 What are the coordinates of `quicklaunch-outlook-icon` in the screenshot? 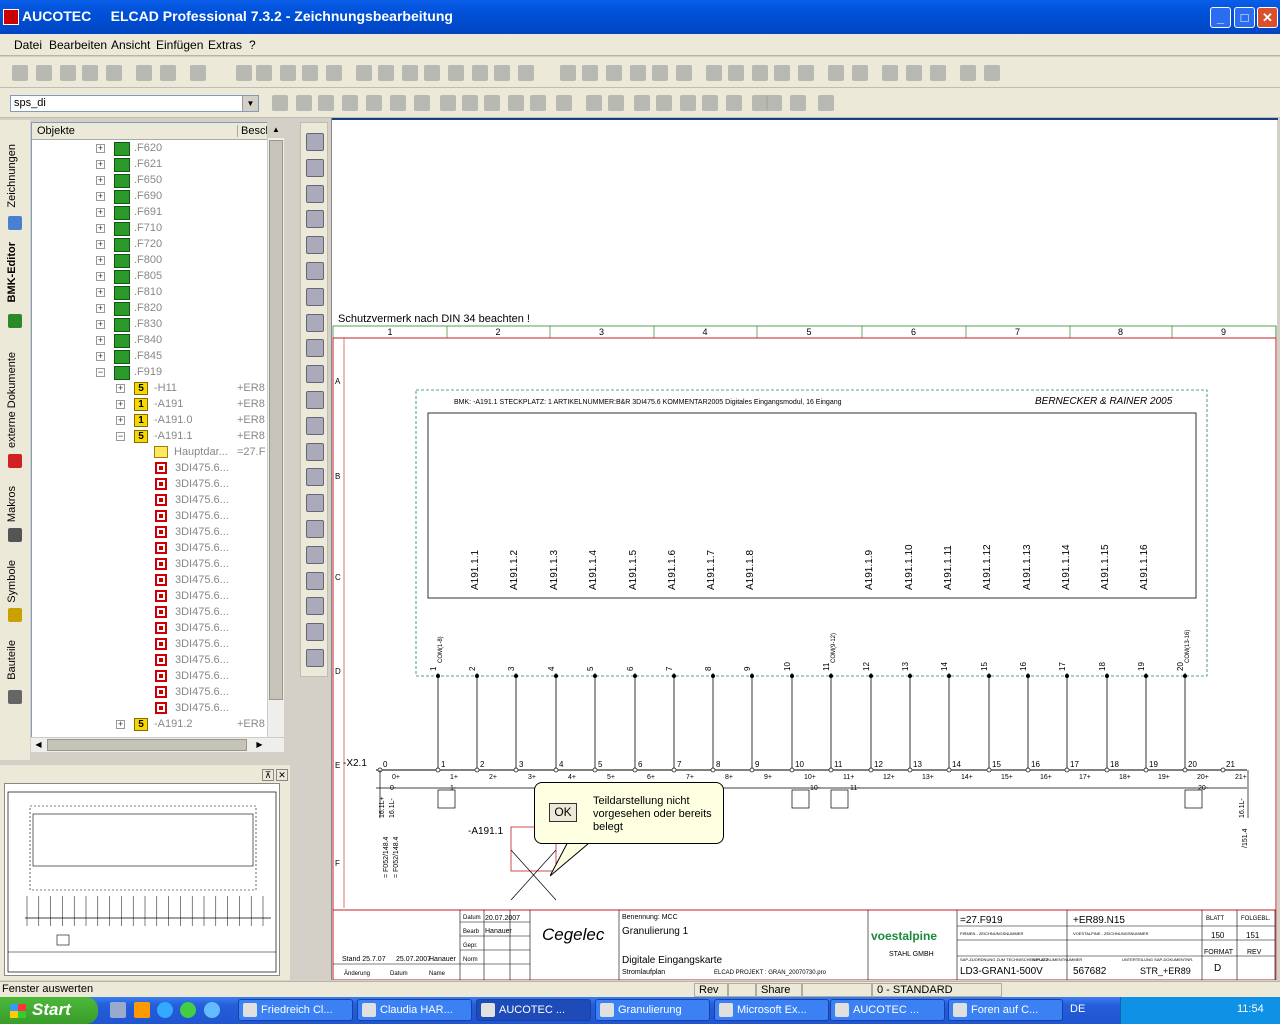 It's located at (118, 1010).